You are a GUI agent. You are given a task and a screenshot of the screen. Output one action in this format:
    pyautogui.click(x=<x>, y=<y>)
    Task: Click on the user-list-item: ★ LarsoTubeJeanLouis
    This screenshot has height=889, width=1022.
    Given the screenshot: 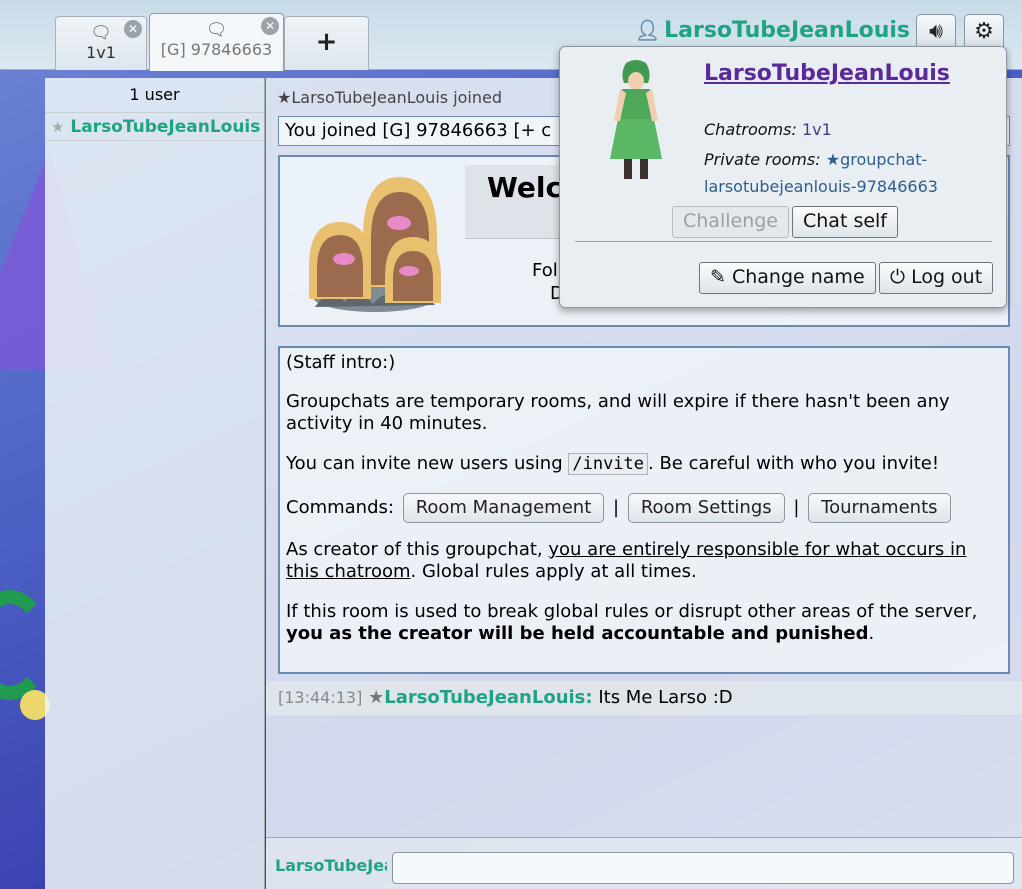 What is the action you would take?
    pyautogui.click(x=154, y=127)
    